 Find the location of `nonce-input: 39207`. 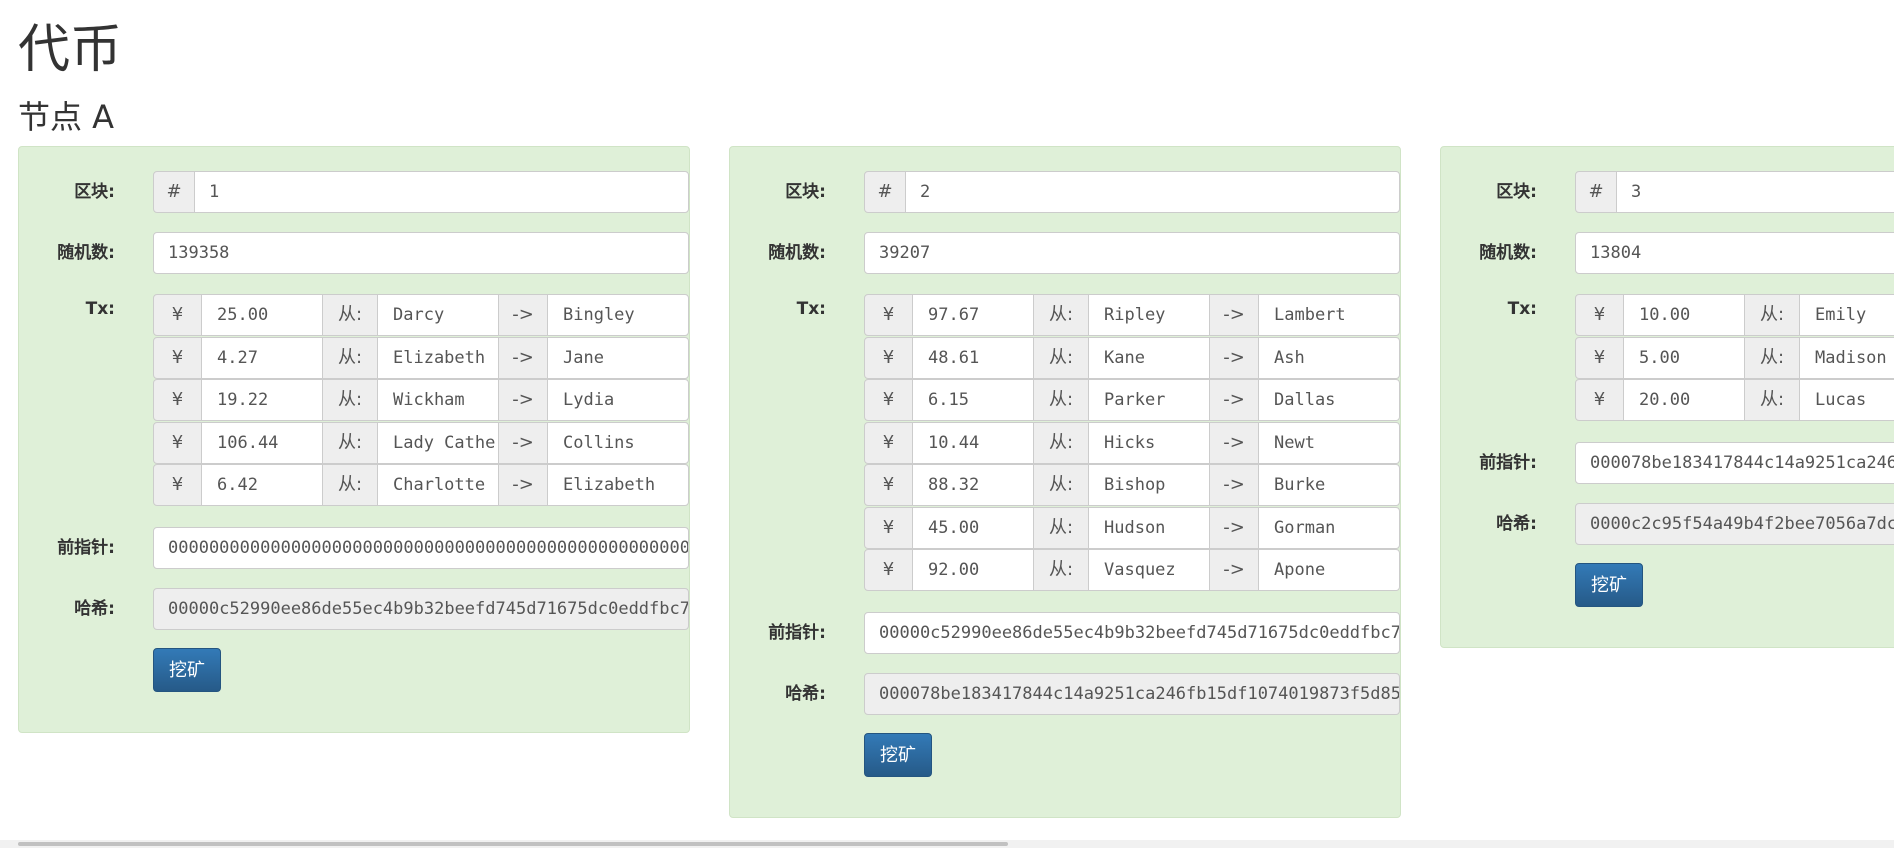

nonce-input: 39207 is located at coordinates (1132, 253).